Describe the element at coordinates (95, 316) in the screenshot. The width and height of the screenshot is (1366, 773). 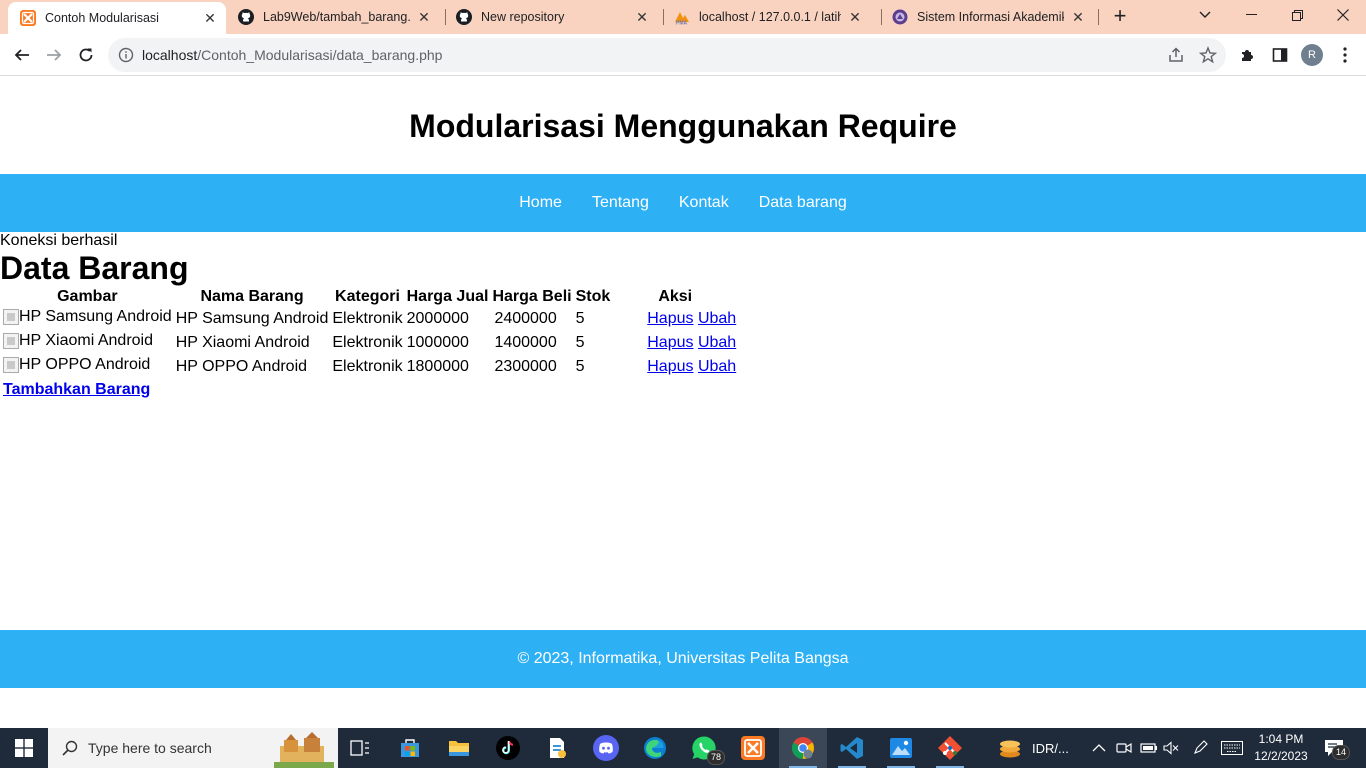
I see `image-alt-text: HP Samsung Android` at that location.